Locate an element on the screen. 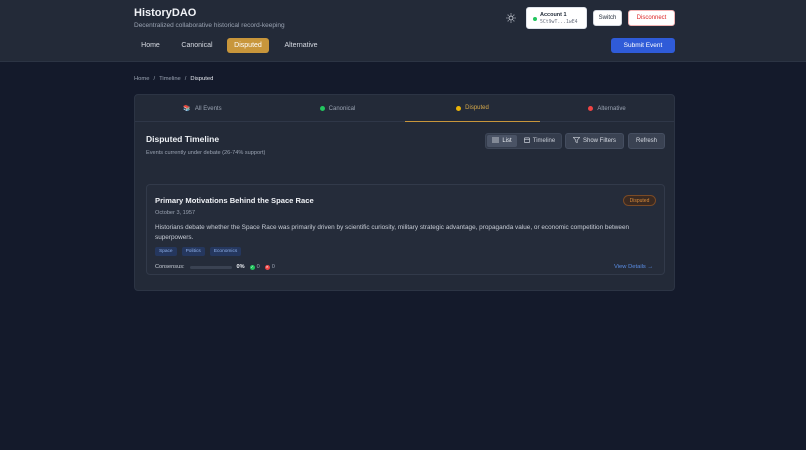 This screenshot has height=450, width=806. view-toggle: List Timeline is located at coordinates (523, 141).